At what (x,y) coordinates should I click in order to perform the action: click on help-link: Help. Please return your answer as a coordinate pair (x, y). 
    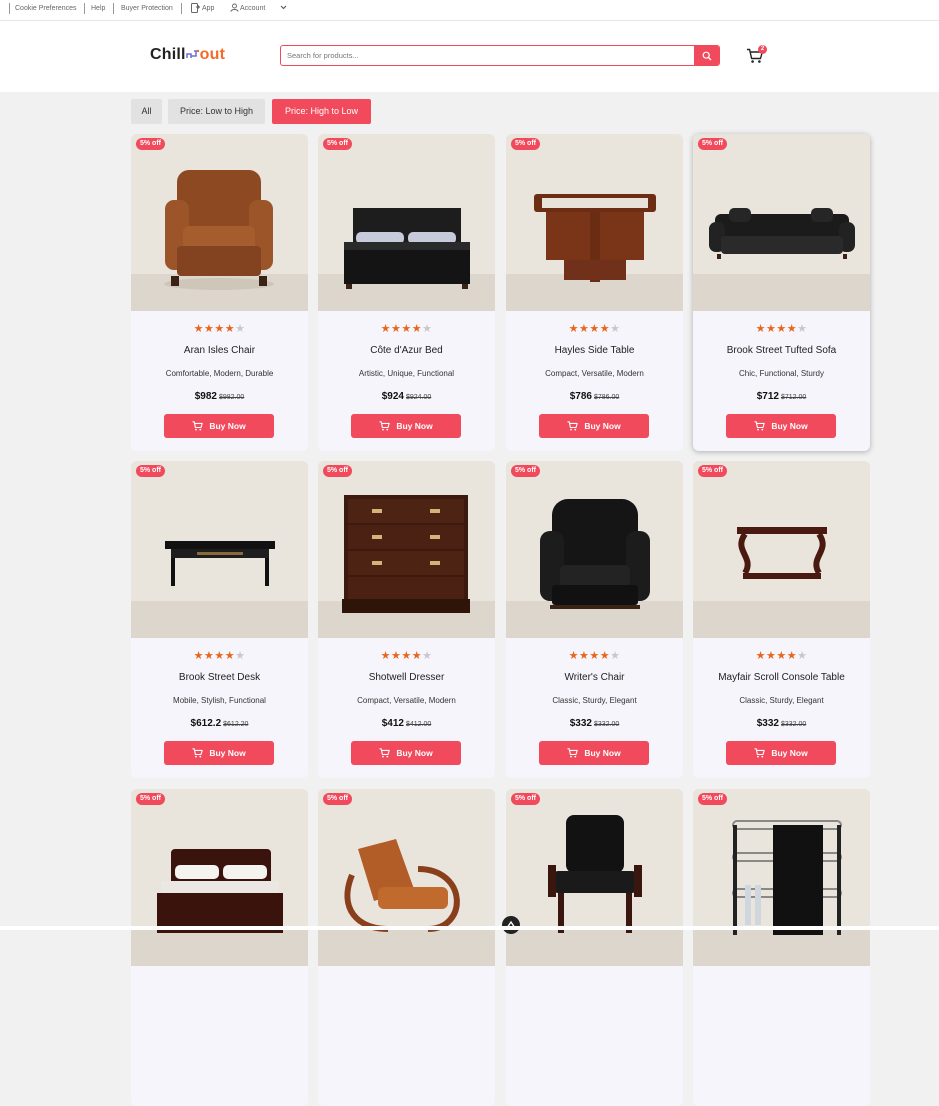
    Looking at the image, I should click on (98, 8).